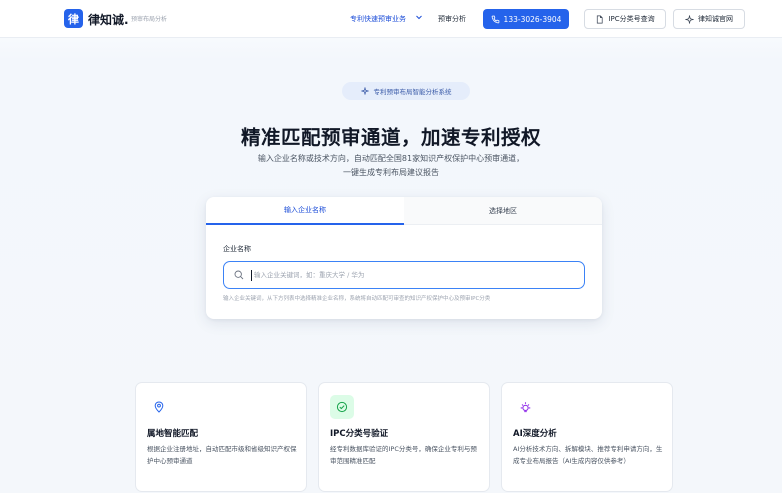 The height and width of the screenshot is (493, 782). I want to click on brand-name: 律知诚., so click(108, 19).